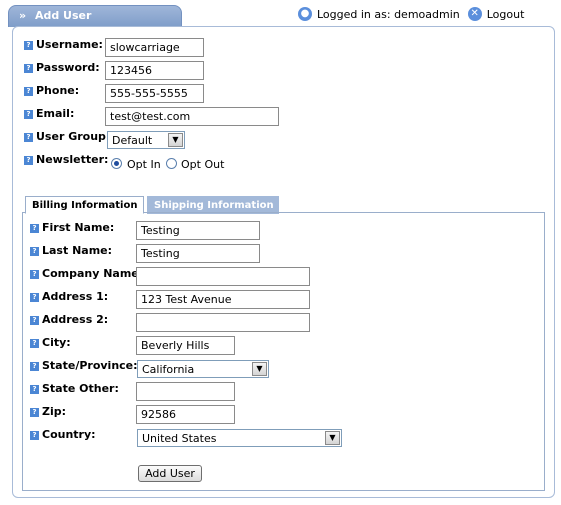 This screenshot has width=561, height=505. I want to click on username-label: Username:, so click(69, 44).